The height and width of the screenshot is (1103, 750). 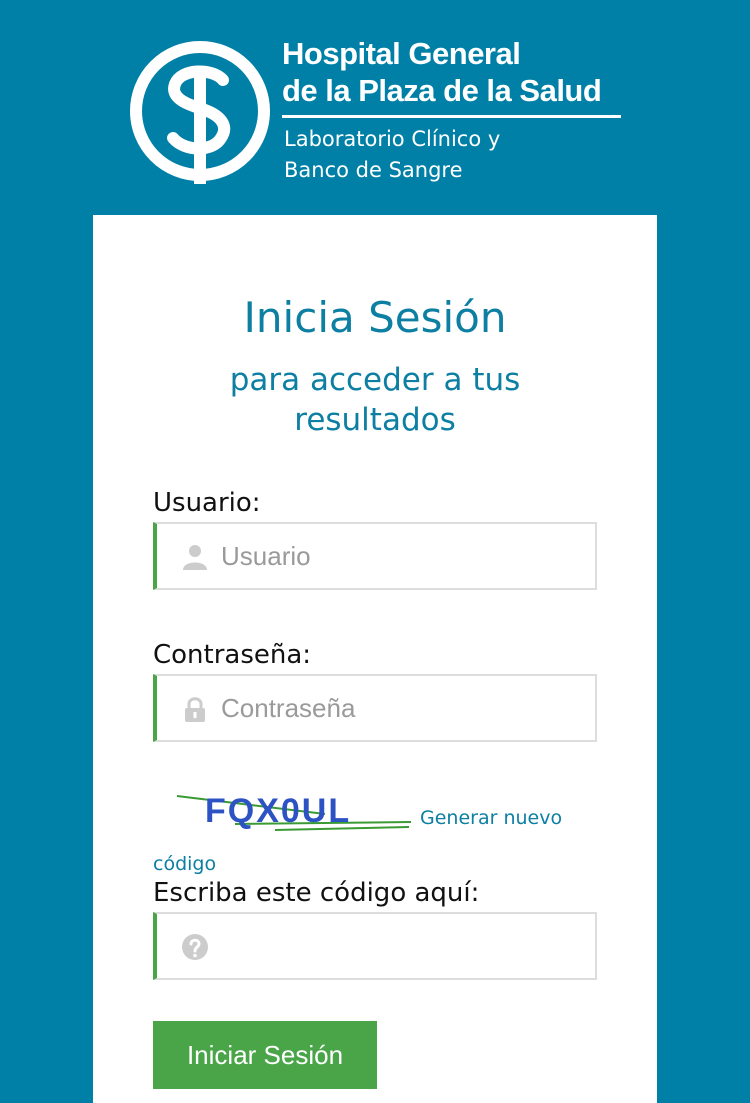 What do you see at coordinates (392, 139) in the screenshot?
I see `lab-name-line-1: Laboratorio Clínico y` at bounding box center [392, 139].